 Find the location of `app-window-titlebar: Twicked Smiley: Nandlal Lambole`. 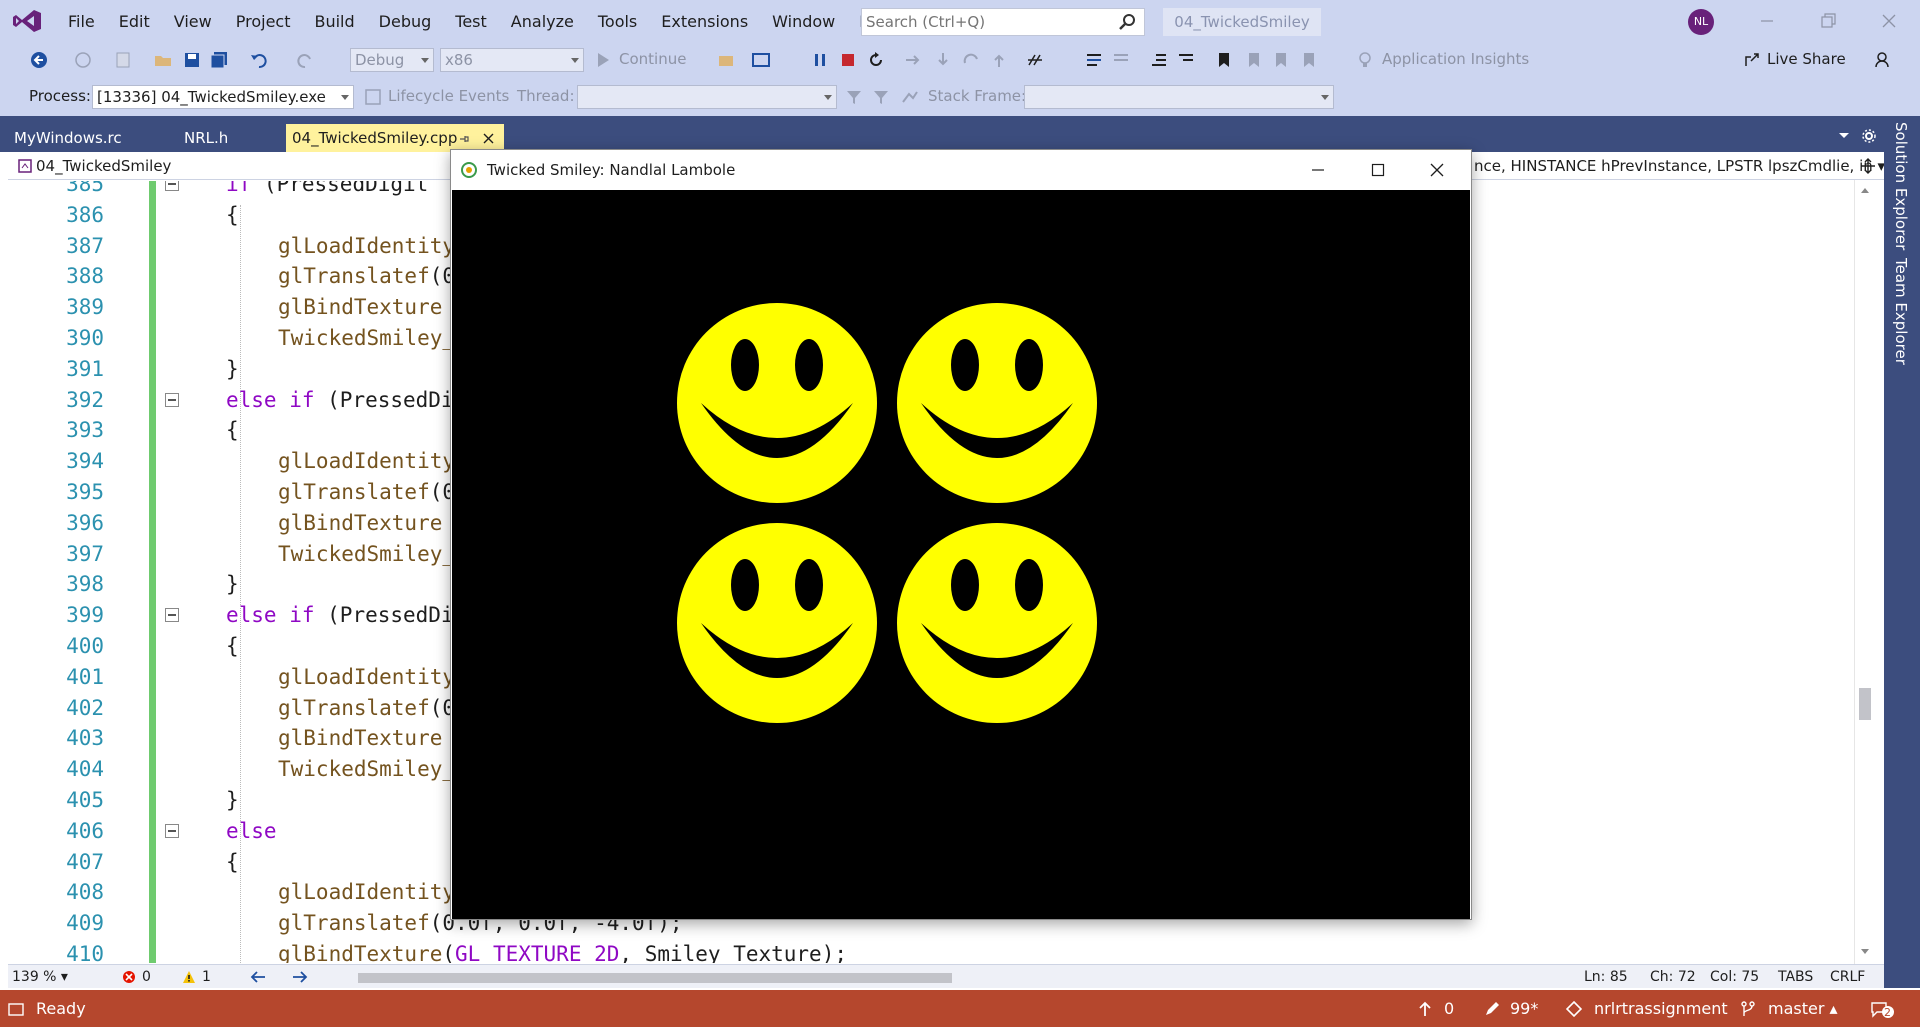

app-window-titlebar: Twicked Smiley: Nandlal Lambole is located at coordinates (961, 170).